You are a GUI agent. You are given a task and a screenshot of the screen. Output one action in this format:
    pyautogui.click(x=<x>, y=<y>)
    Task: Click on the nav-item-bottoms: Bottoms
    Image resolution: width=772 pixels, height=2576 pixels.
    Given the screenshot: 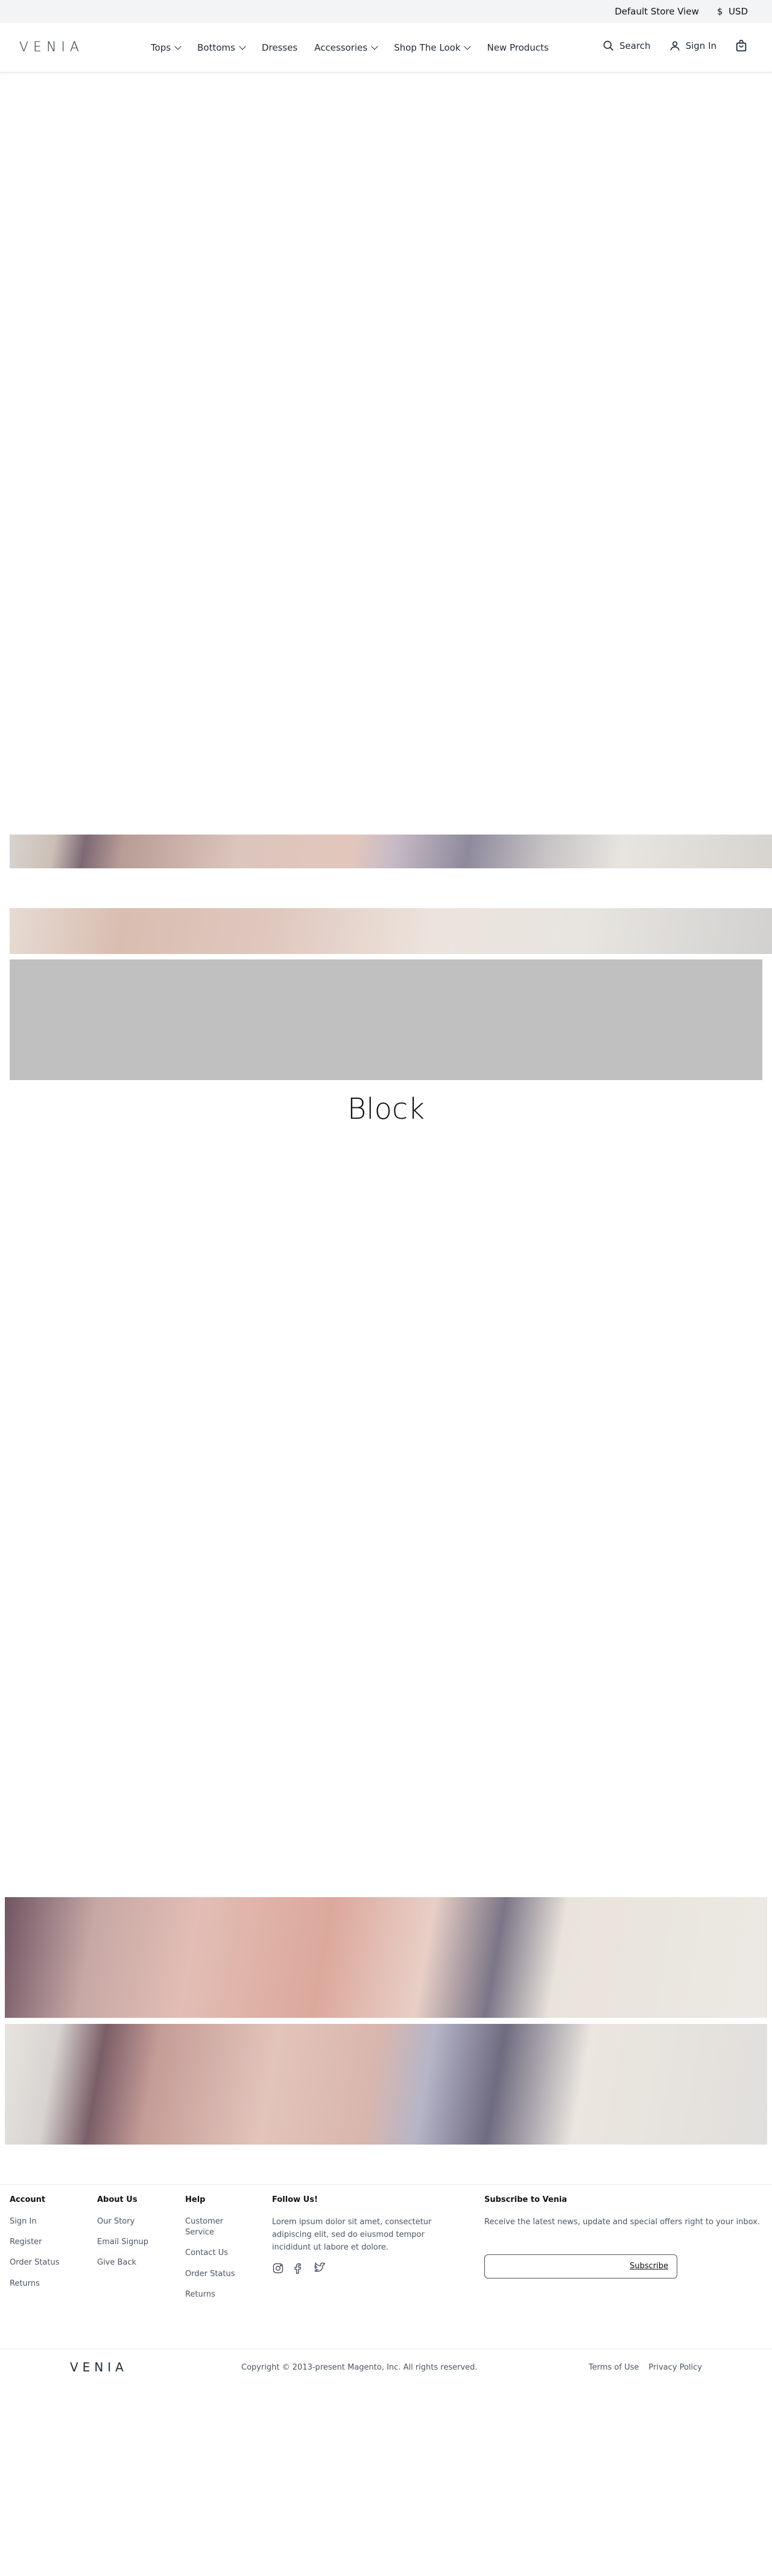 What is the action you would take?
    pyautogui.click(x=221, y=48)
    